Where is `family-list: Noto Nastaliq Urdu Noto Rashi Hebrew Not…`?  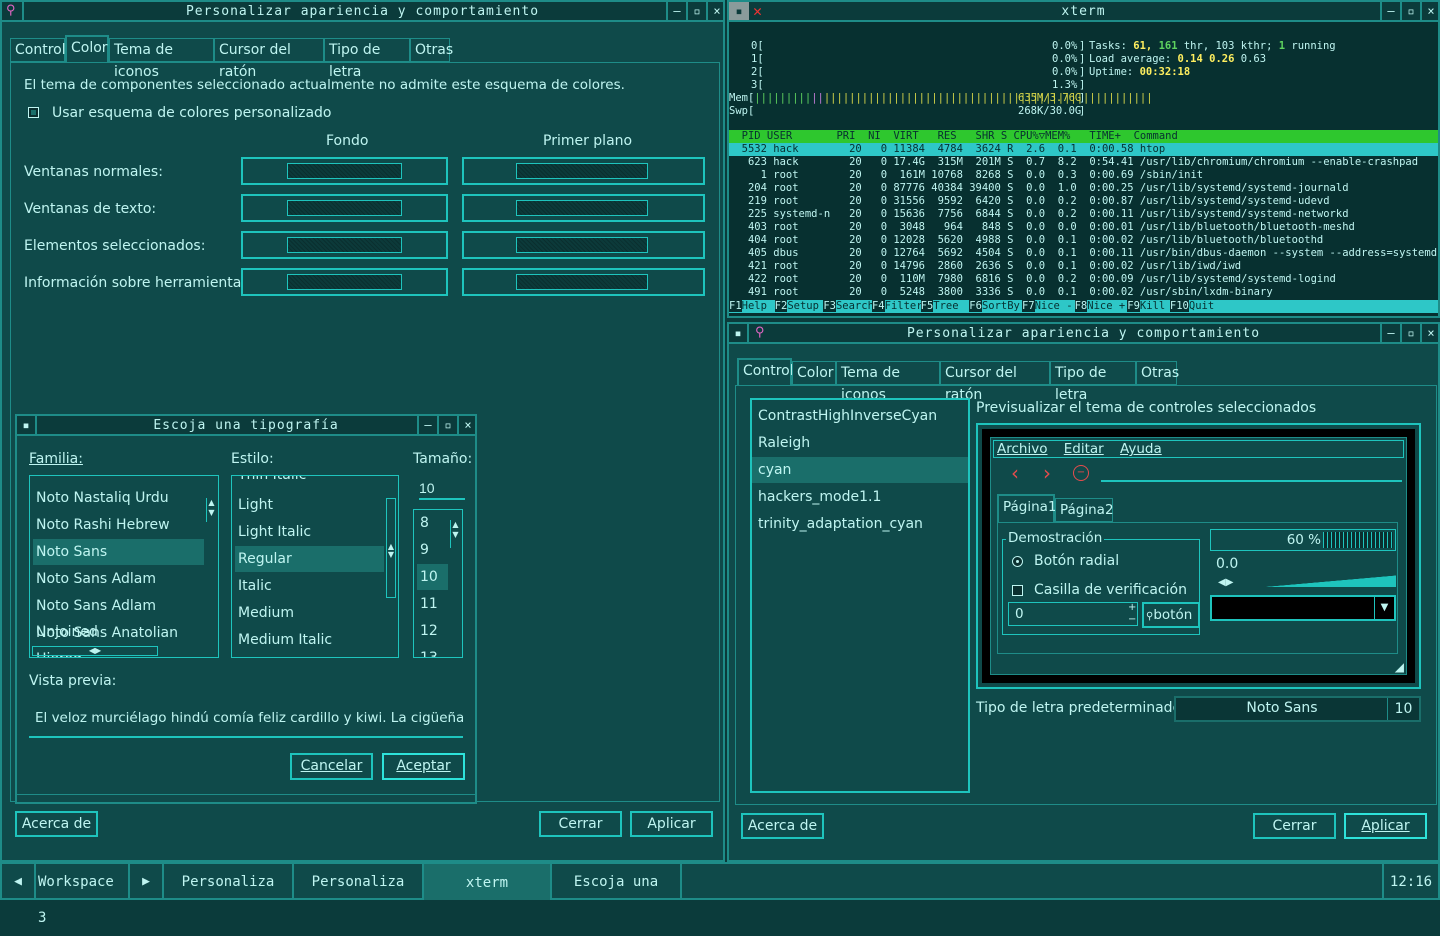
family-list: Noto Nastaliq Urdu Noto Rashi Hebrew Not… is located at coordinates (124, 566).